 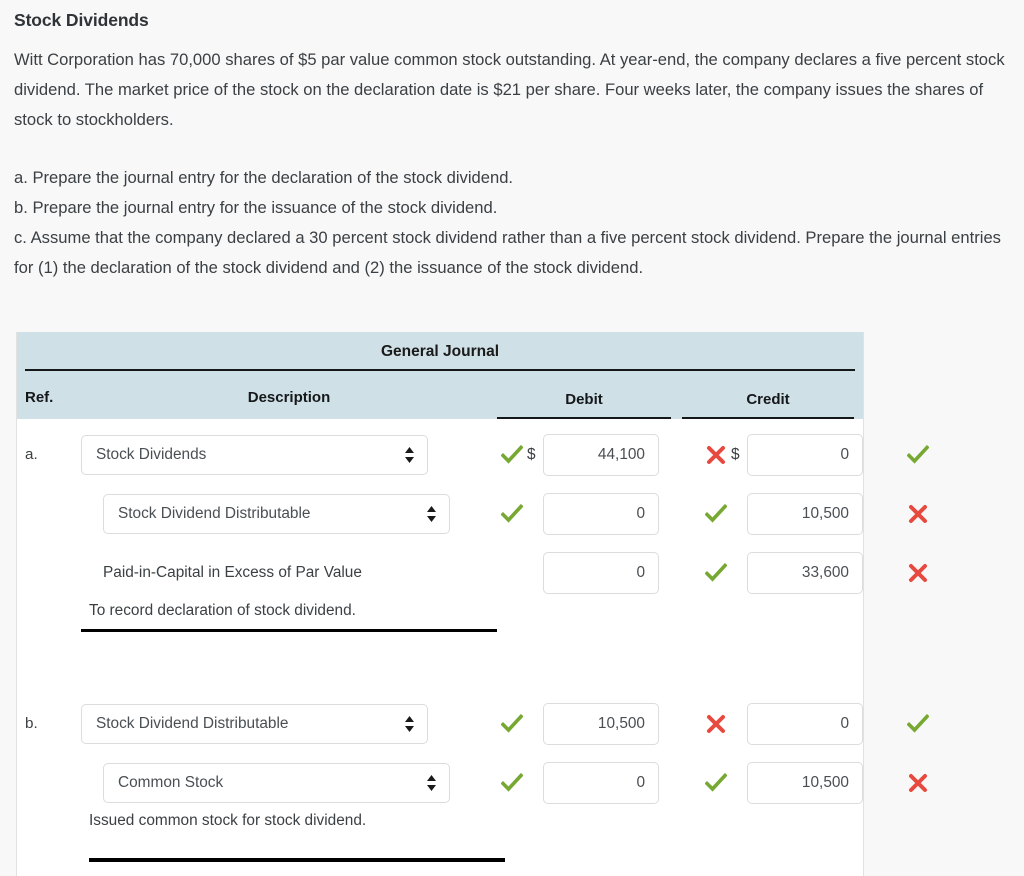 I want to click on table-row: a. Stock Dividends $ 44,100 $ 0, so click(x=473, y=451).